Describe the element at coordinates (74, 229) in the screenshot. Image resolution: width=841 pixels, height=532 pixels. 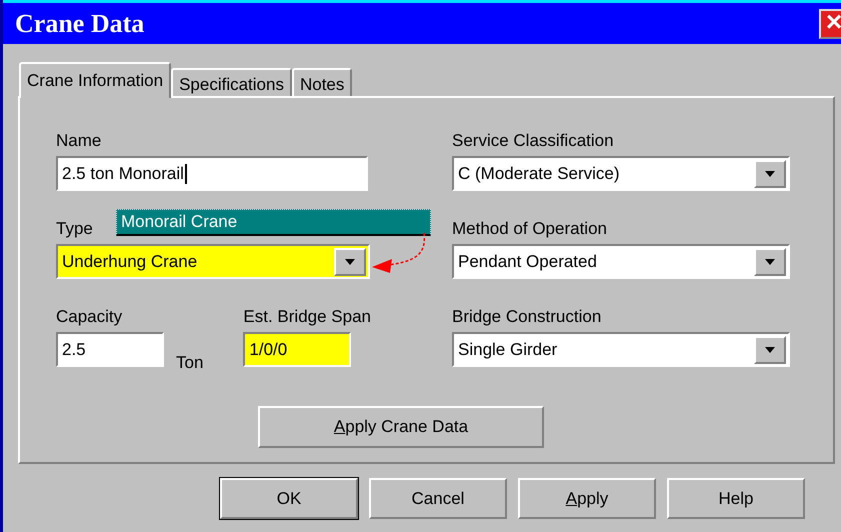
I see `field-label: Type` at that location.